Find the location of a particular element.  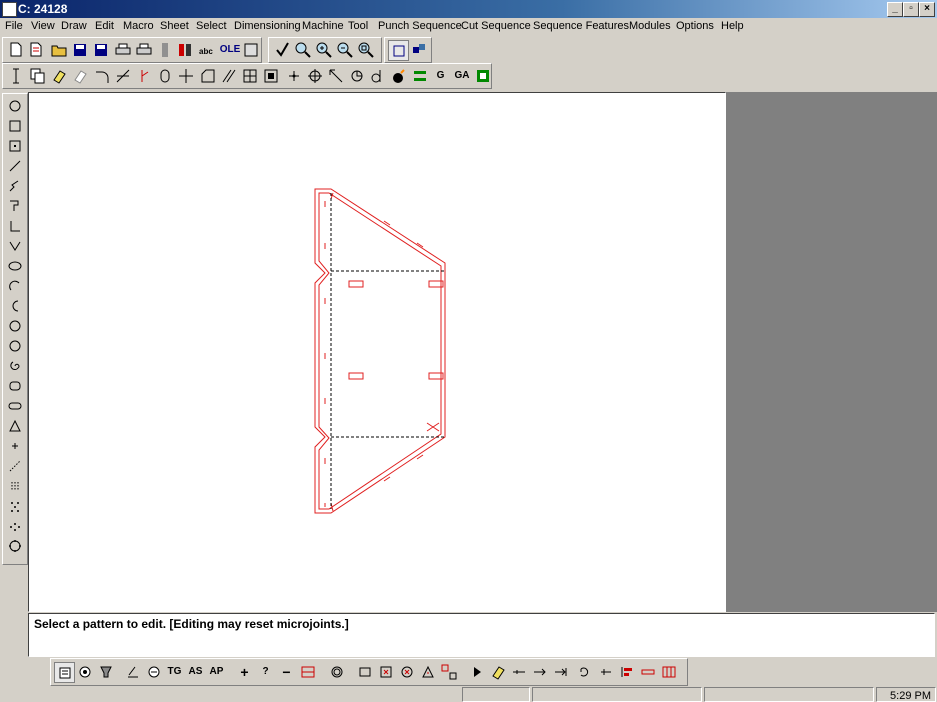

corner-tool is located at coordinates (14, 226).